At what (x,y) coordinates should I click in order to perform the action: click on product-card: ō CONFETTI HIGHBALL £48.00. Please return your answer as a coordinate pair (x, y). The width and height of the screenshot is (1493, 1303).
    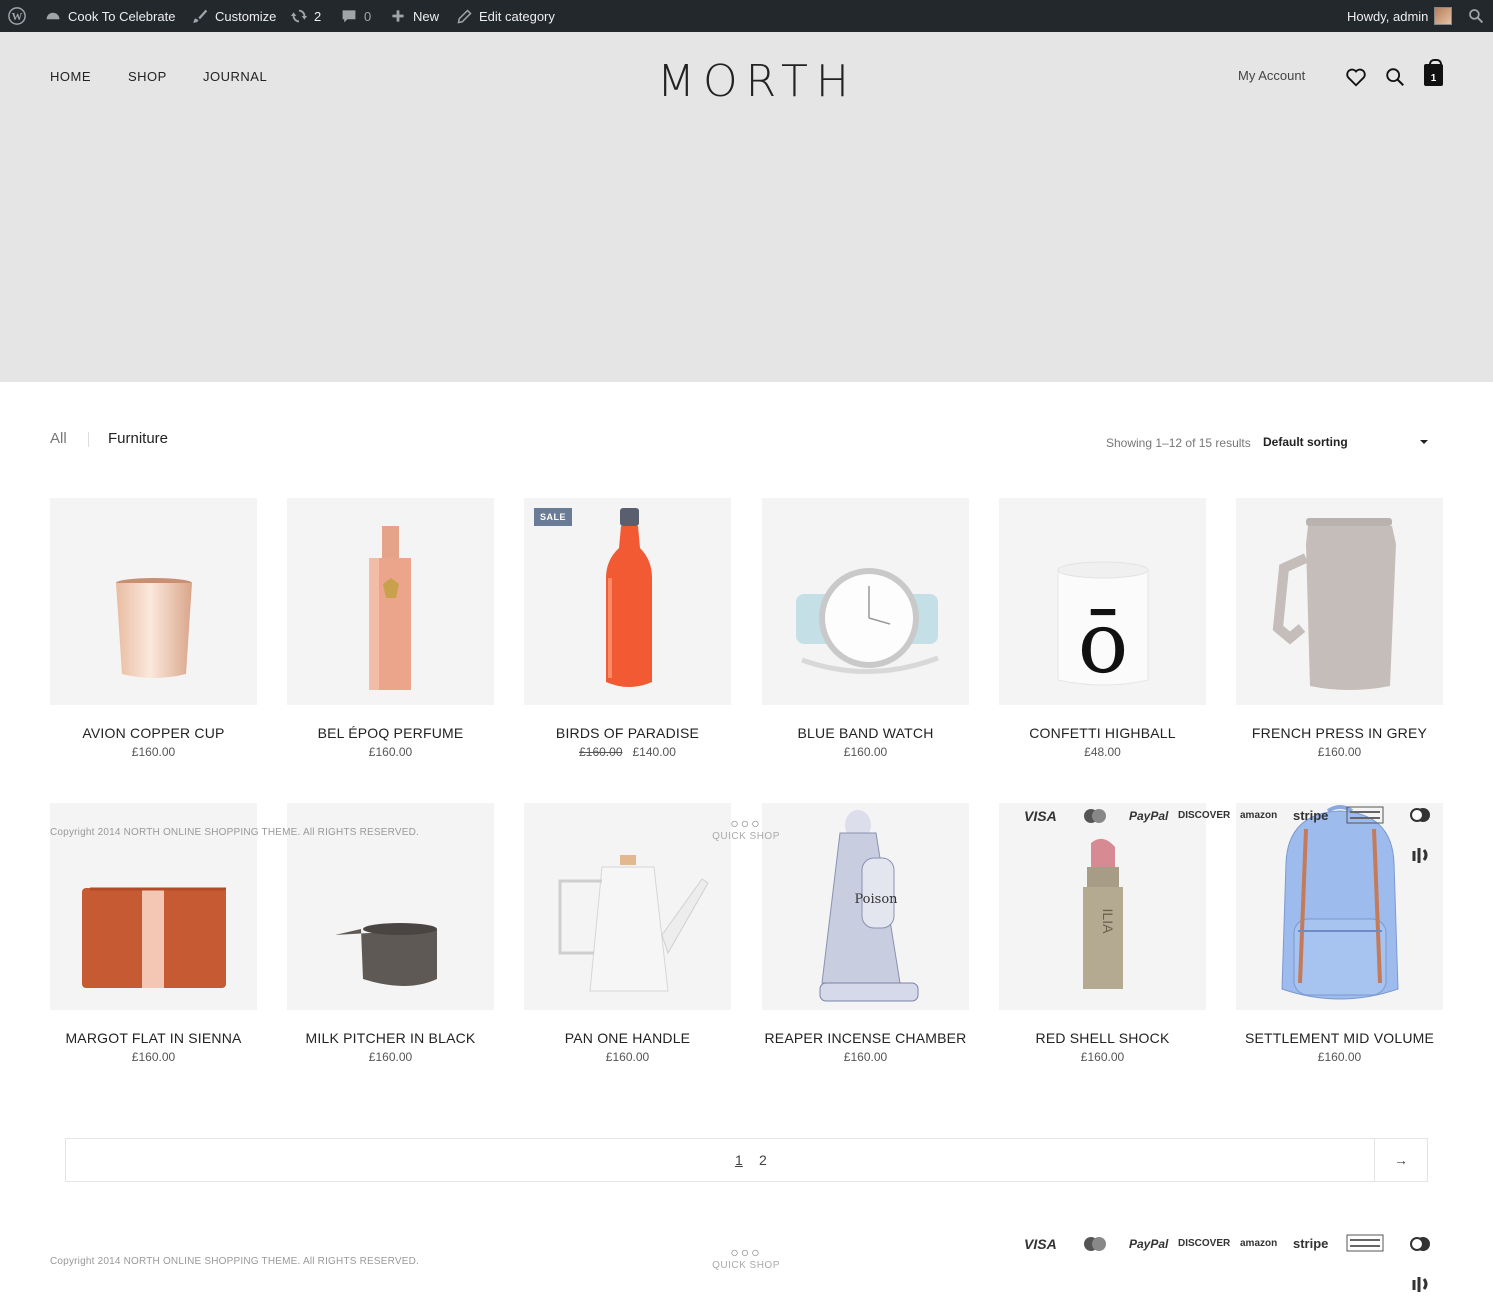
    Looking at the image, I should click on (1102, 628).